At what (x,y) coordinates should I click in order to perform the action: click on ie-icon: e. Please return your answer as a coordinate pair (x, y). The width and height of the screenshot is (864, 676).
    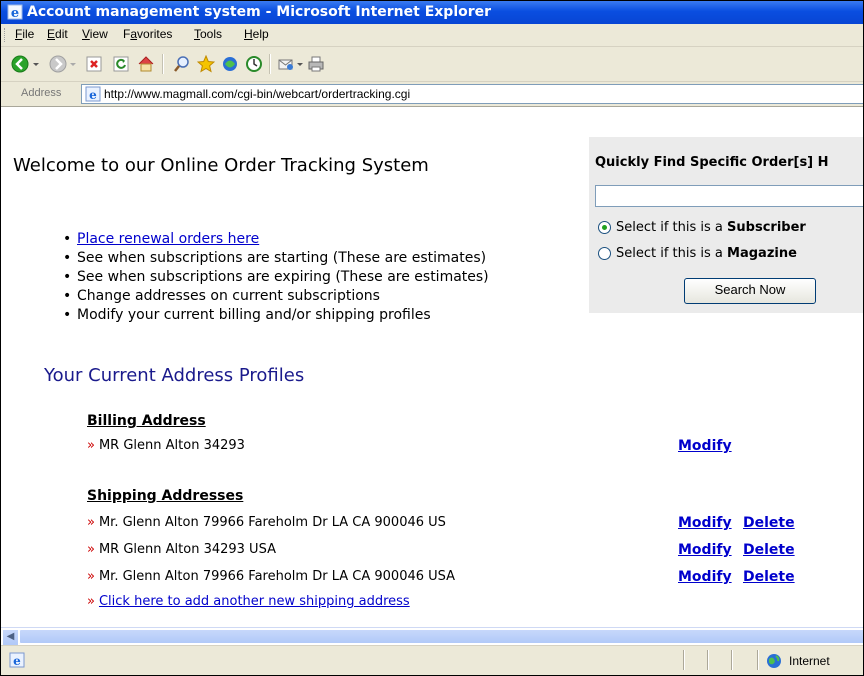
    Looking at the image, I should click on (15, 12).